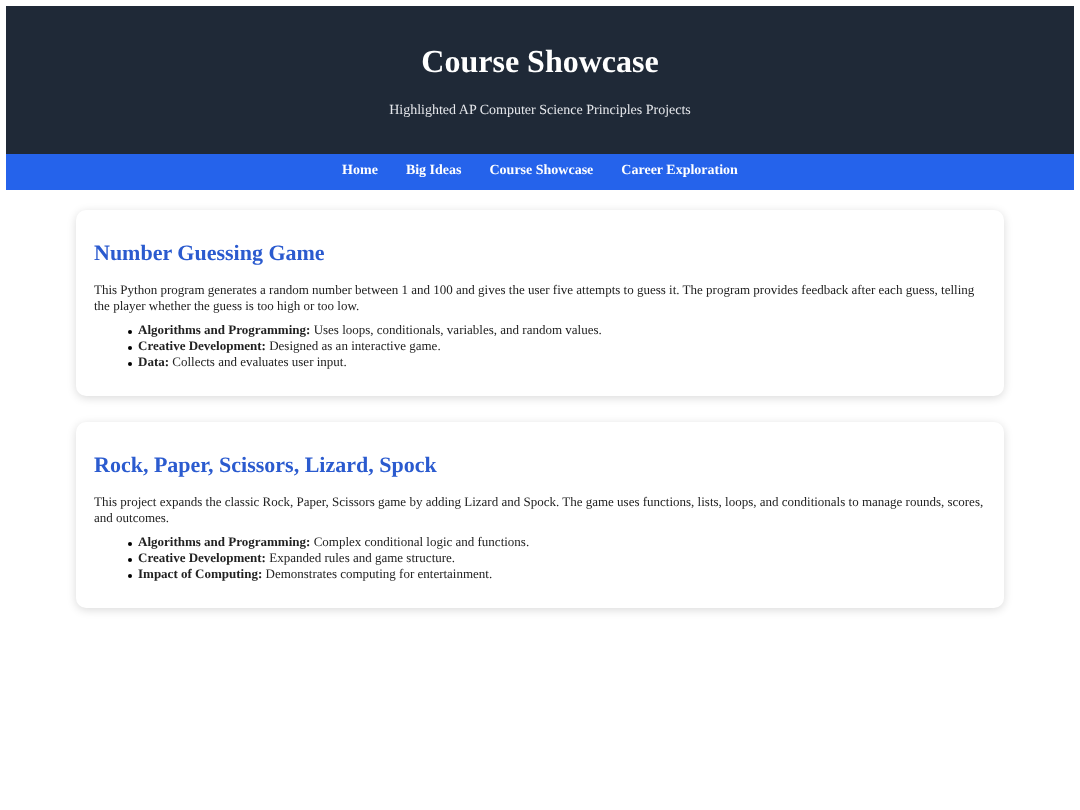  What do you see at coordinates (210, 253) in the screenshot?
I see `project-title: Number Guessing Game` at bounding box center [210, 253].